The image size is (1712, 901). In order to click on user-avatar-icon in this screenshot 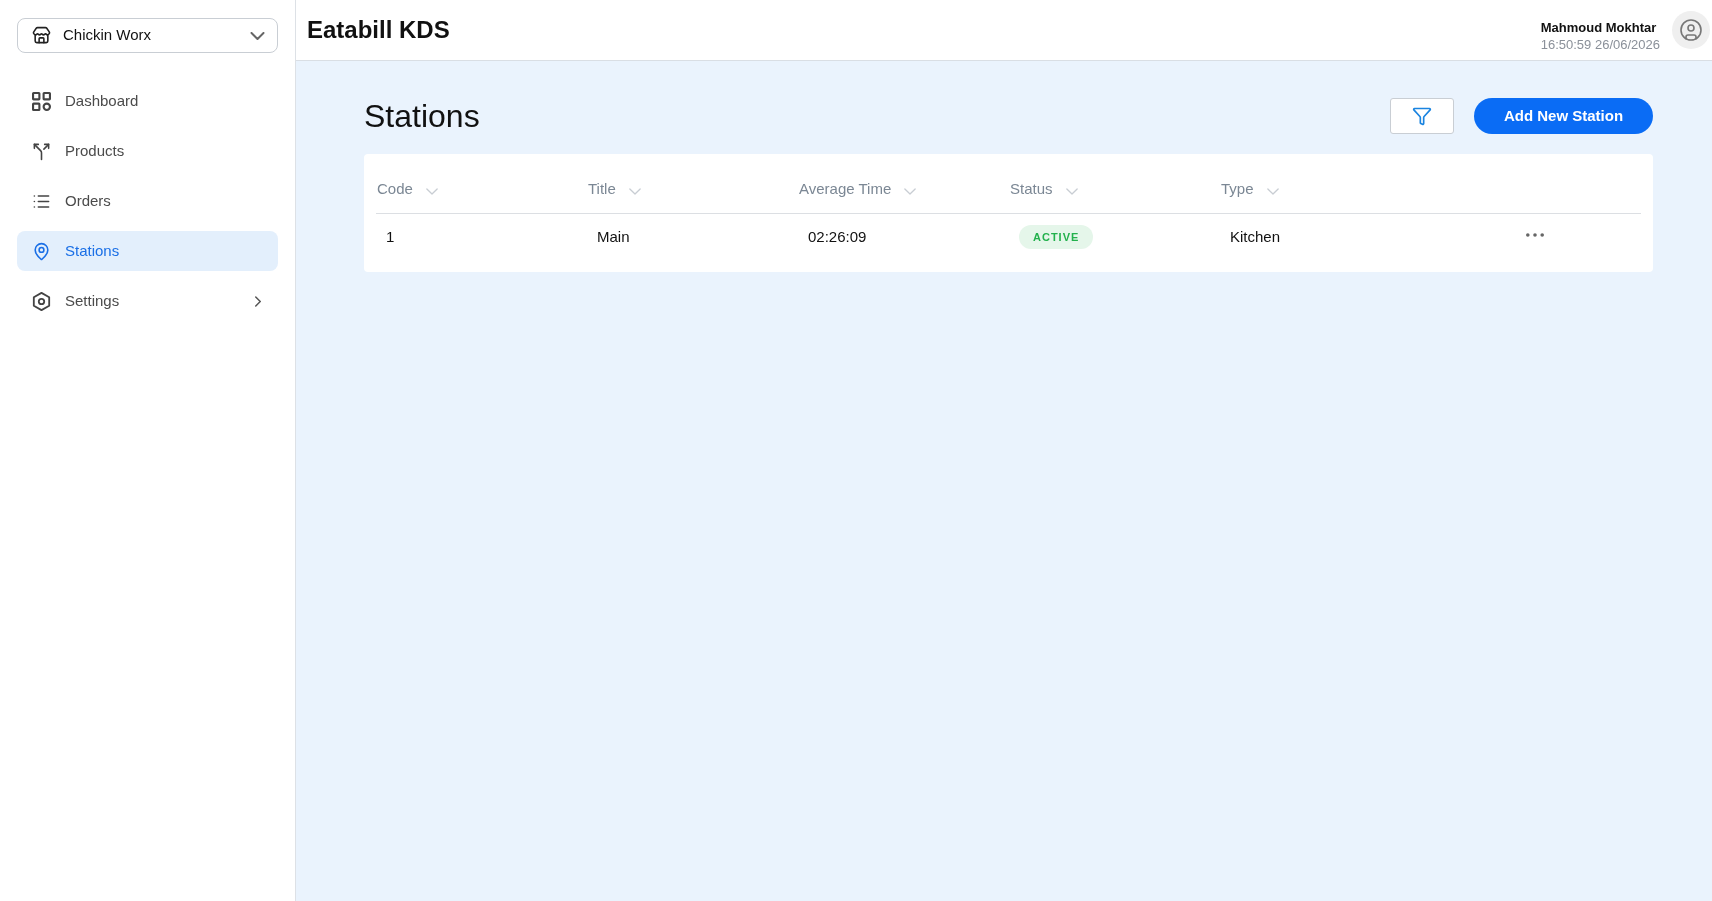, I will do `click(1691, 30)`.